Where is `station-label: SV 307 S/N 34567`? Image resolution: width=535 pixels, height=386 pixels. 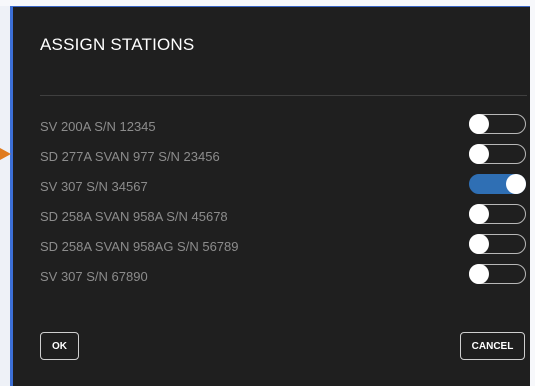 station-label: SV 307 S/N 34567 is located at coordinates (94, 186).